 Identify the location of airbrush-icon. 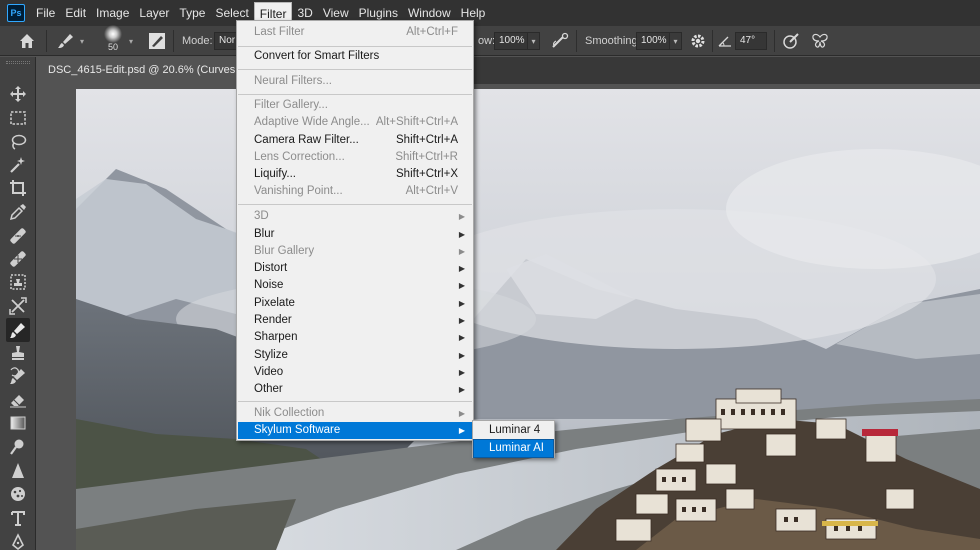
(560, 41).